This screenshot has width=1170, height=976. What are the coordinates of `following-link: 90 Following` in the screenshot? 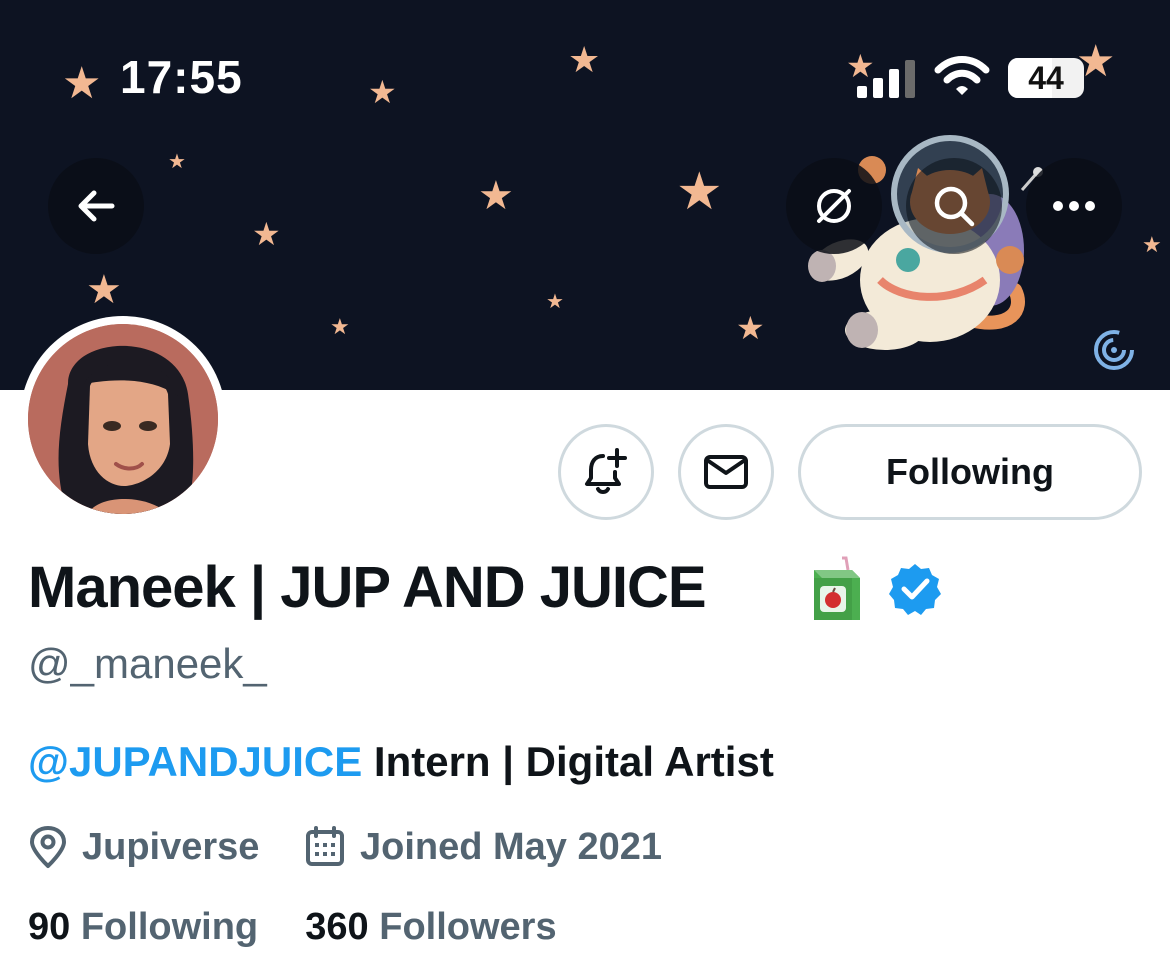 It's located at (143, 927).